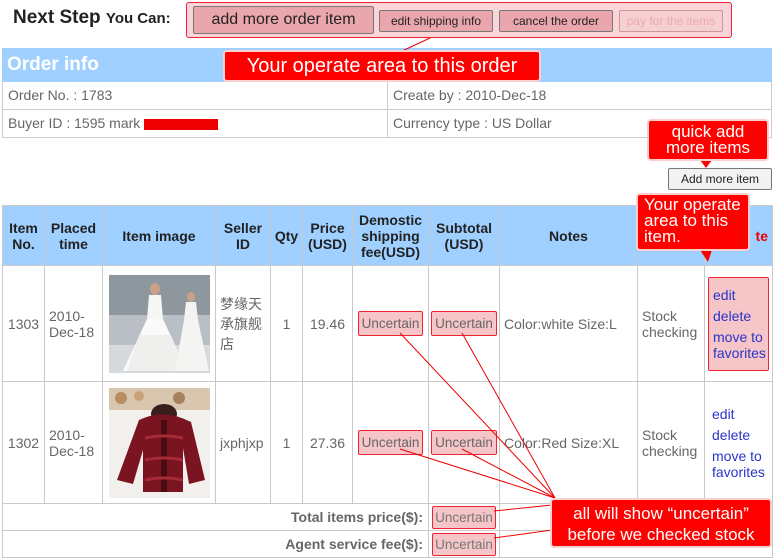 The width and height of the screenshot is (776, 560). Describe the element at coordinates (159, 235) in the screenshot. I see `header-item-image: Item image` at that location.